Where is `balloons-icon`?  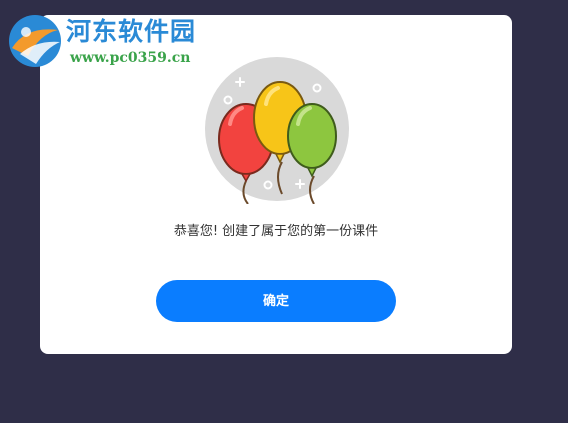 balloons-icon is located at coordinates (277, 130).